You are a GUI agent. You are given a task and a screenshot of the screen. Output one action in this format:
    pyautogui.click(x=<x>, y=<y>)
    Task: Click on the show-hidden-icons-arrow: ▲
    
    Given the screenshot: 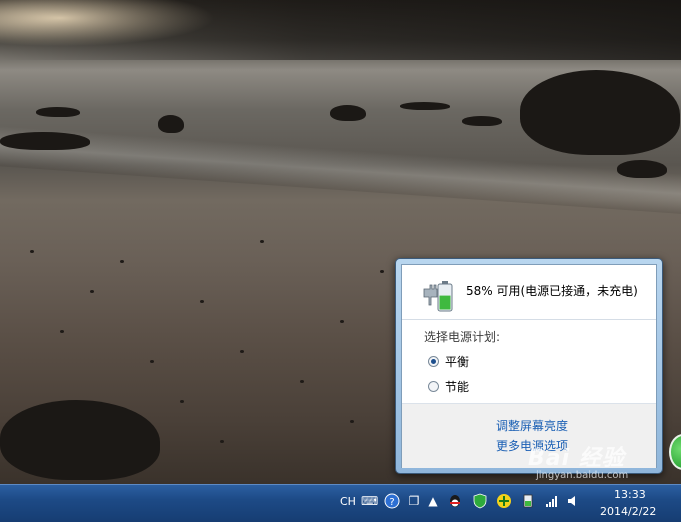 What is the action you would take?
    pyautogui.click(x=433, y=501)
    